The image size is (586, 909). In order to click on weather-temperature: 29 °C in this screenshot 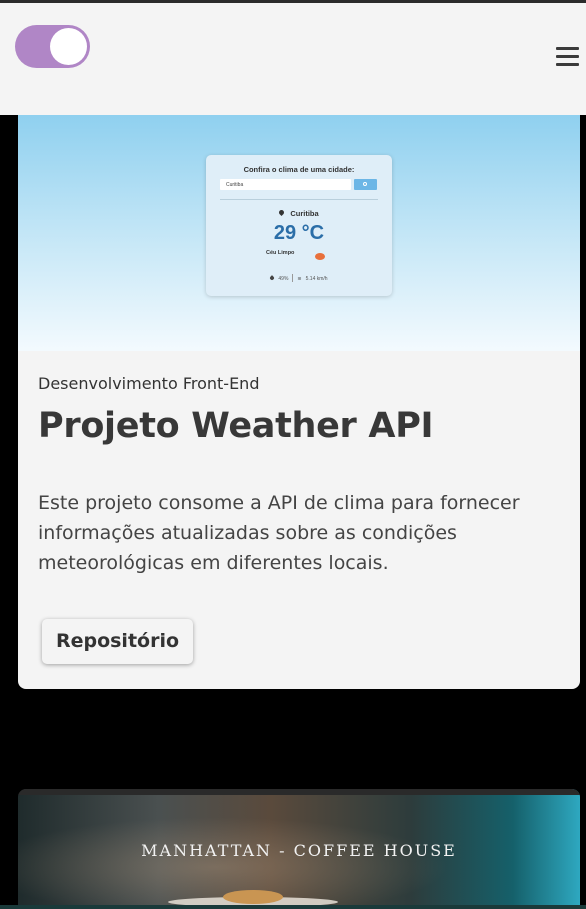, I will do `click(299, 233)`.